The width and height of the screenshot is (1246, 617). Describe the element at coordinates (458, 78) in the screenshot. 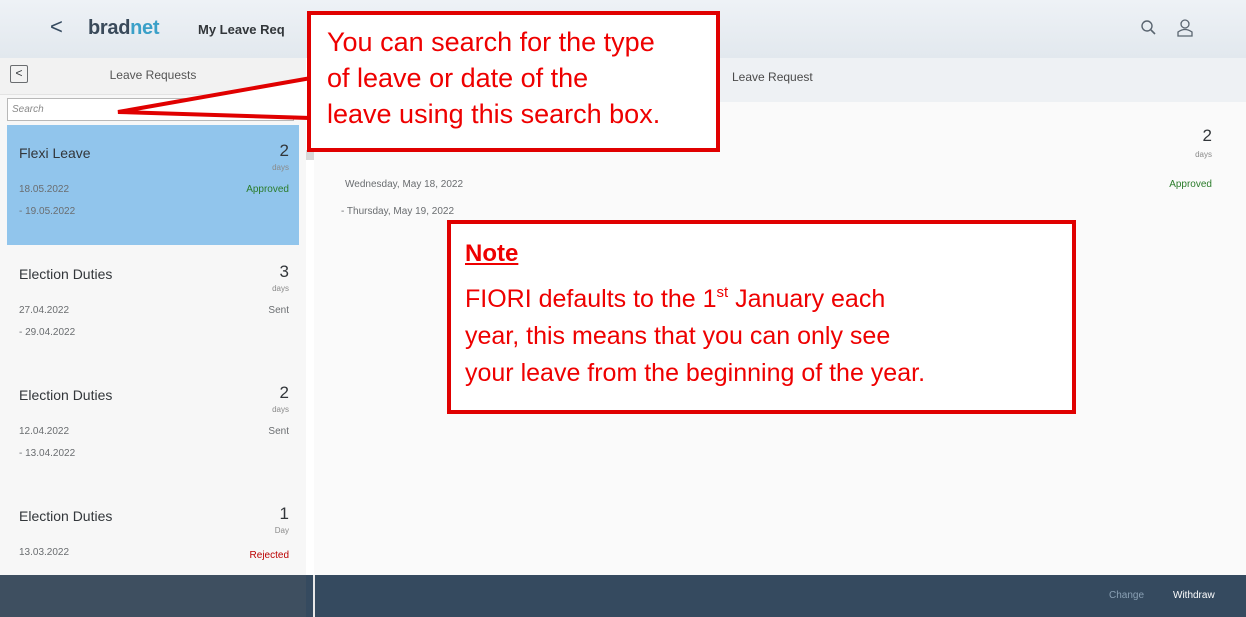

I see `callout-line: of leave or date of the` at that location.